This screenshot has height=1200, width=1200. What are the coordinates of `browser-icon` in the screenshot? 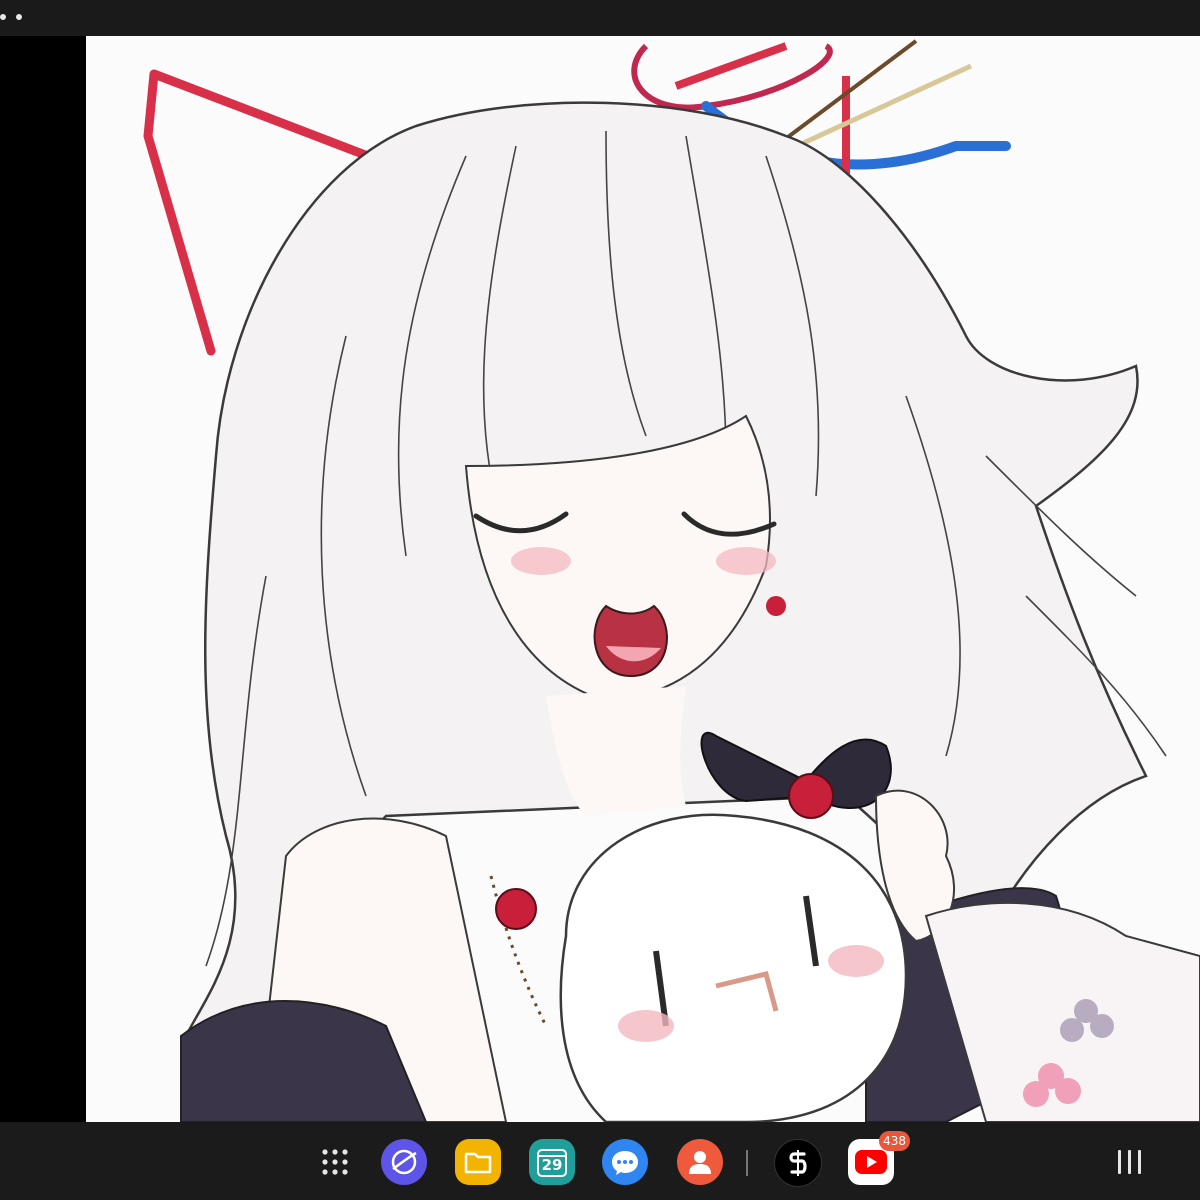 It's located at (404, 1162).